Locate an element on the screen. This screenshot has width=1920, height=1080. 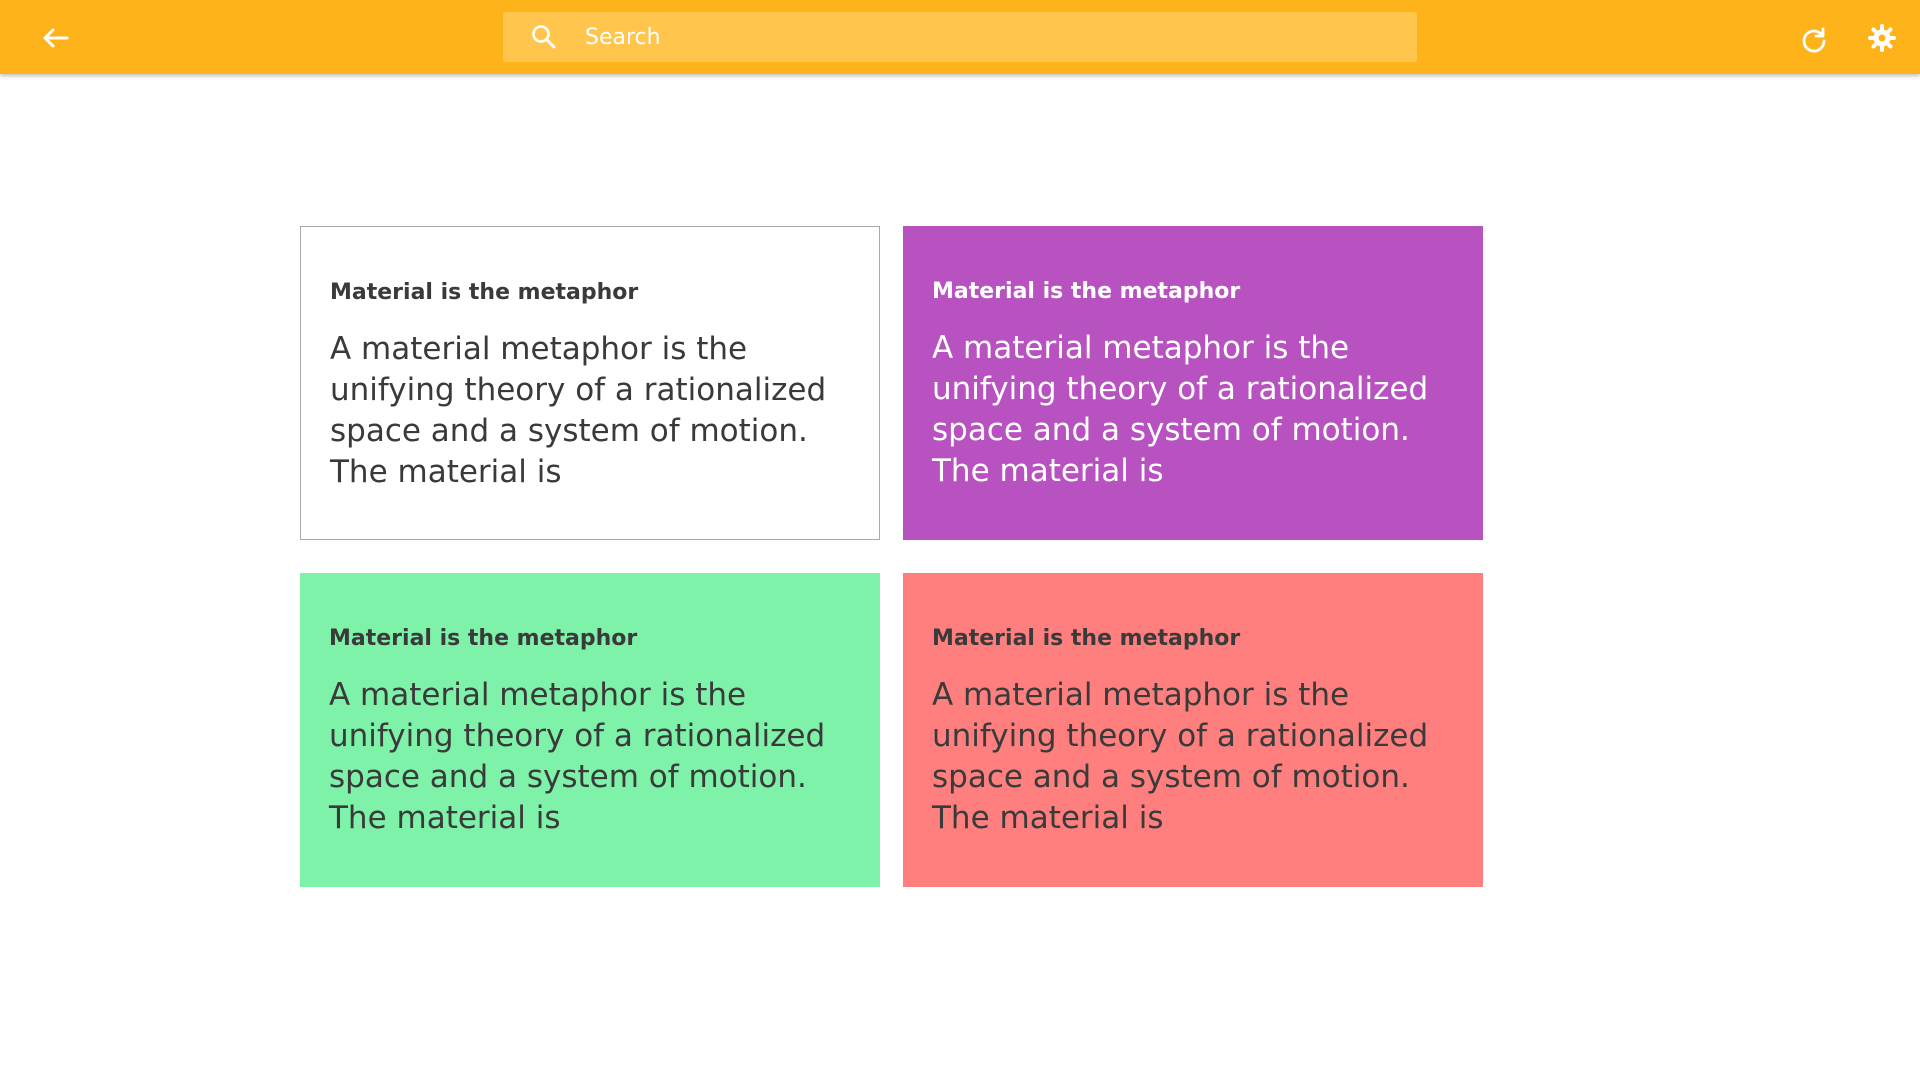
refresh-icon is located at coordinates (1814, 42).